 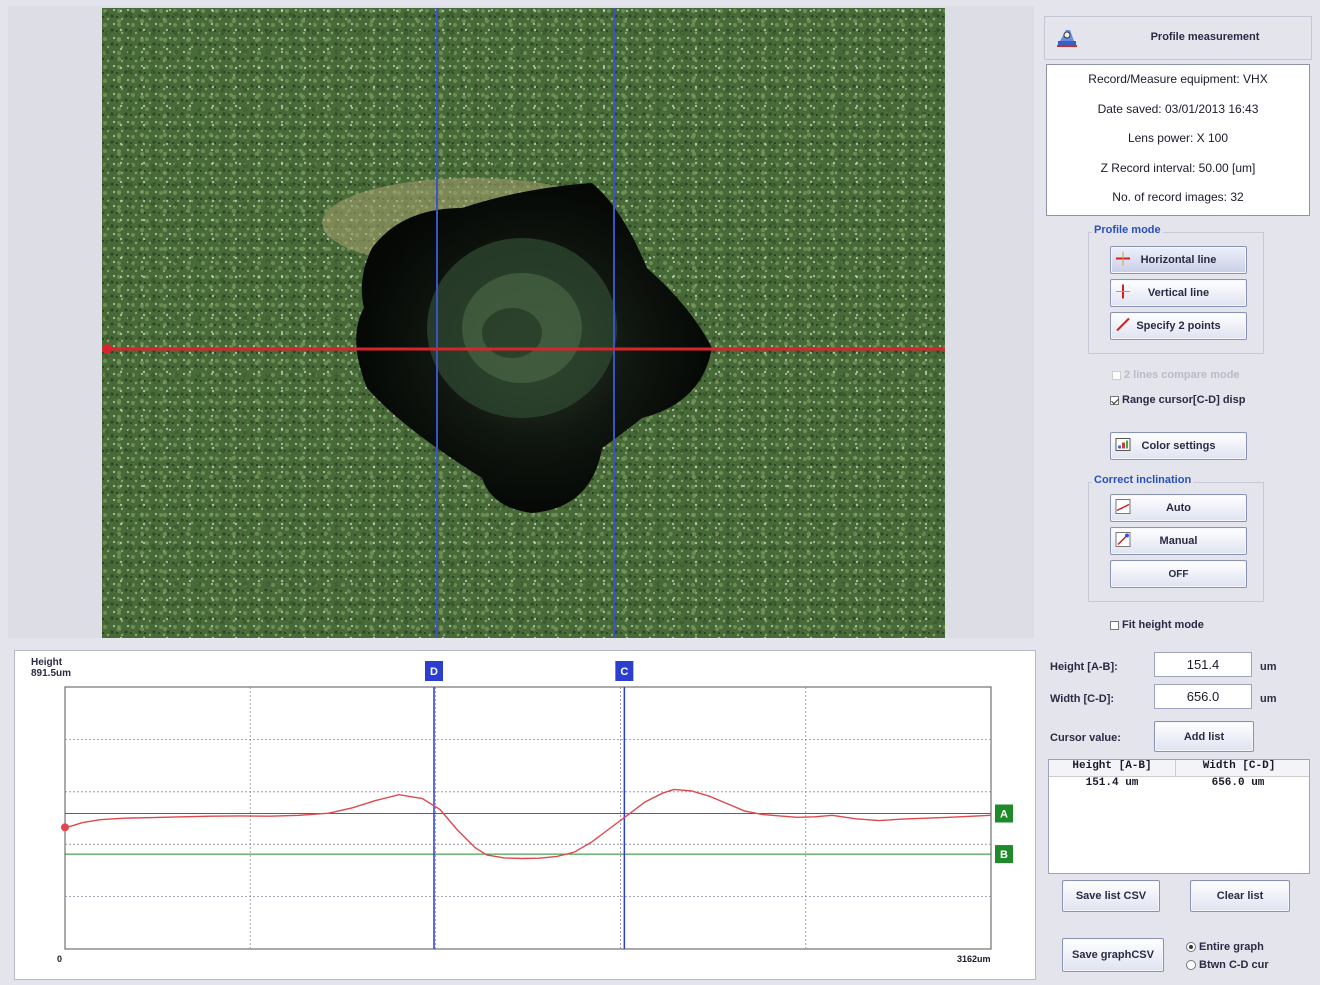 What do you see at coordinates (1123, 326) in the screenshot?
I see `diagonal-line-icon` at bounding box center [1123, 326].